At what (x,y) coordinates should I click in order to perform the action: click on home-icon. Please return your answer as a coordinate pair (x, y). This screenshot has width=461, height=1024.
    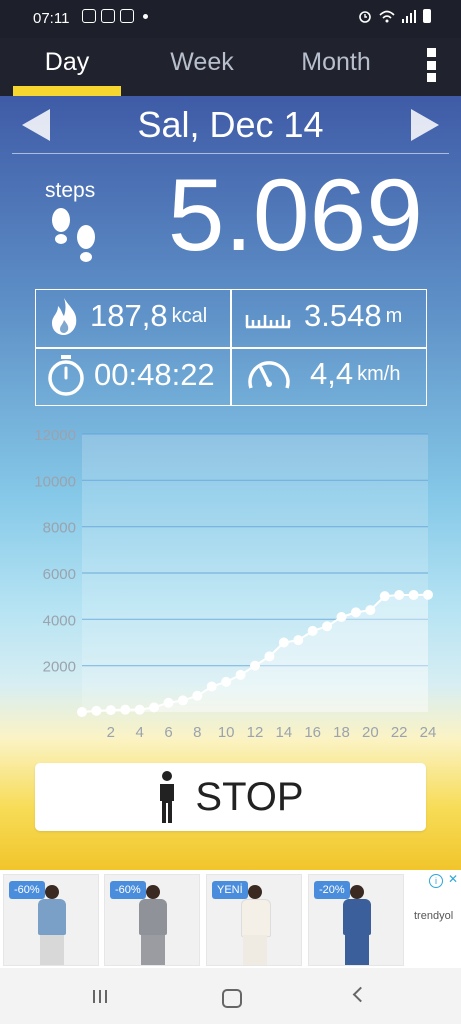
    Looking at the image, I should click on (232, 998).